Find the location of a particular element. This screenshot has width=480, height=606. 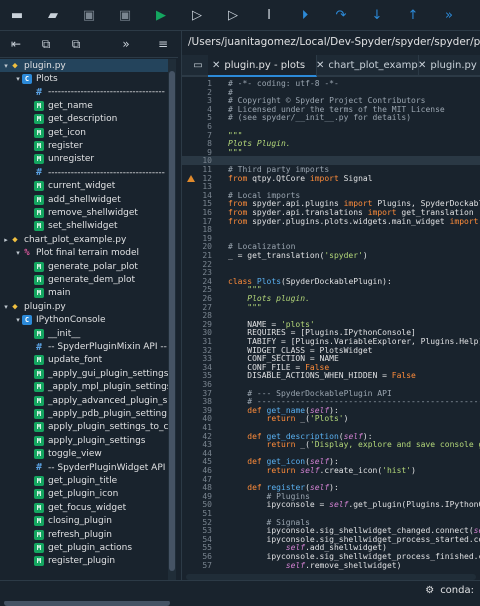

outline-item: M __init__ is located at coordinates (84, 333).